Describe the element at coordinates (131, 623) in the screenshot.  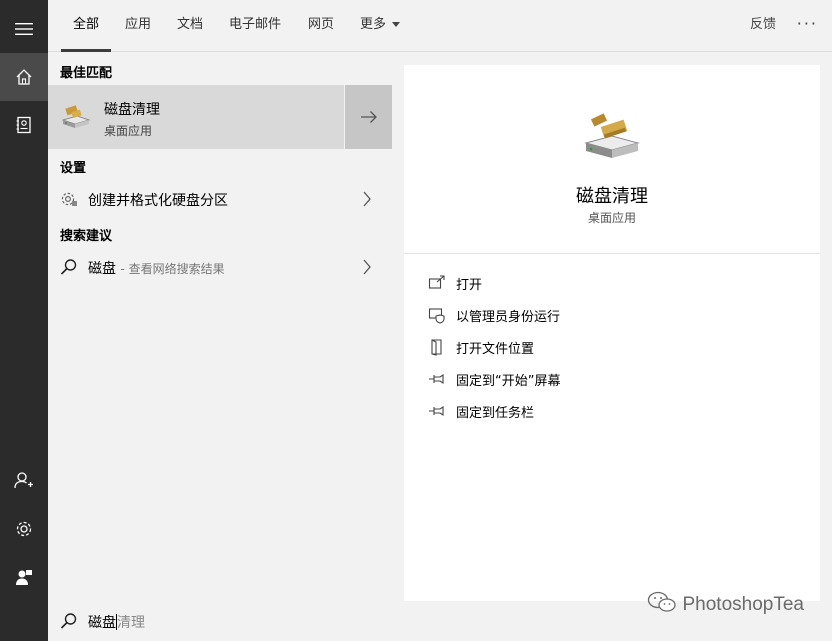
I see `search-autocomplete-text: 清理` at that location.